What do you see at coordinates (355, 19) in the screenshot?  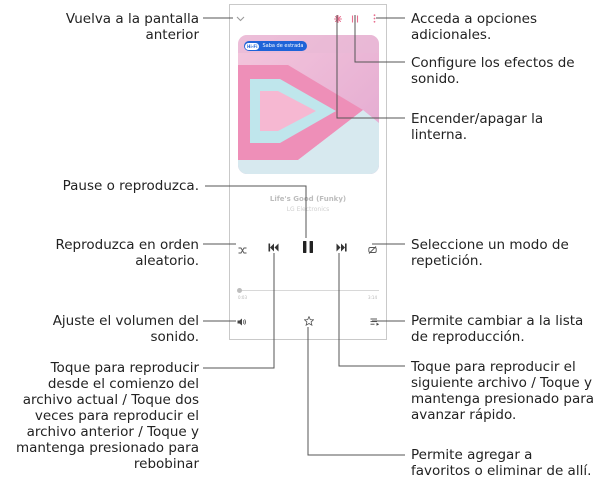 I see `equalizer-icon` at bounding box center [355, 19].